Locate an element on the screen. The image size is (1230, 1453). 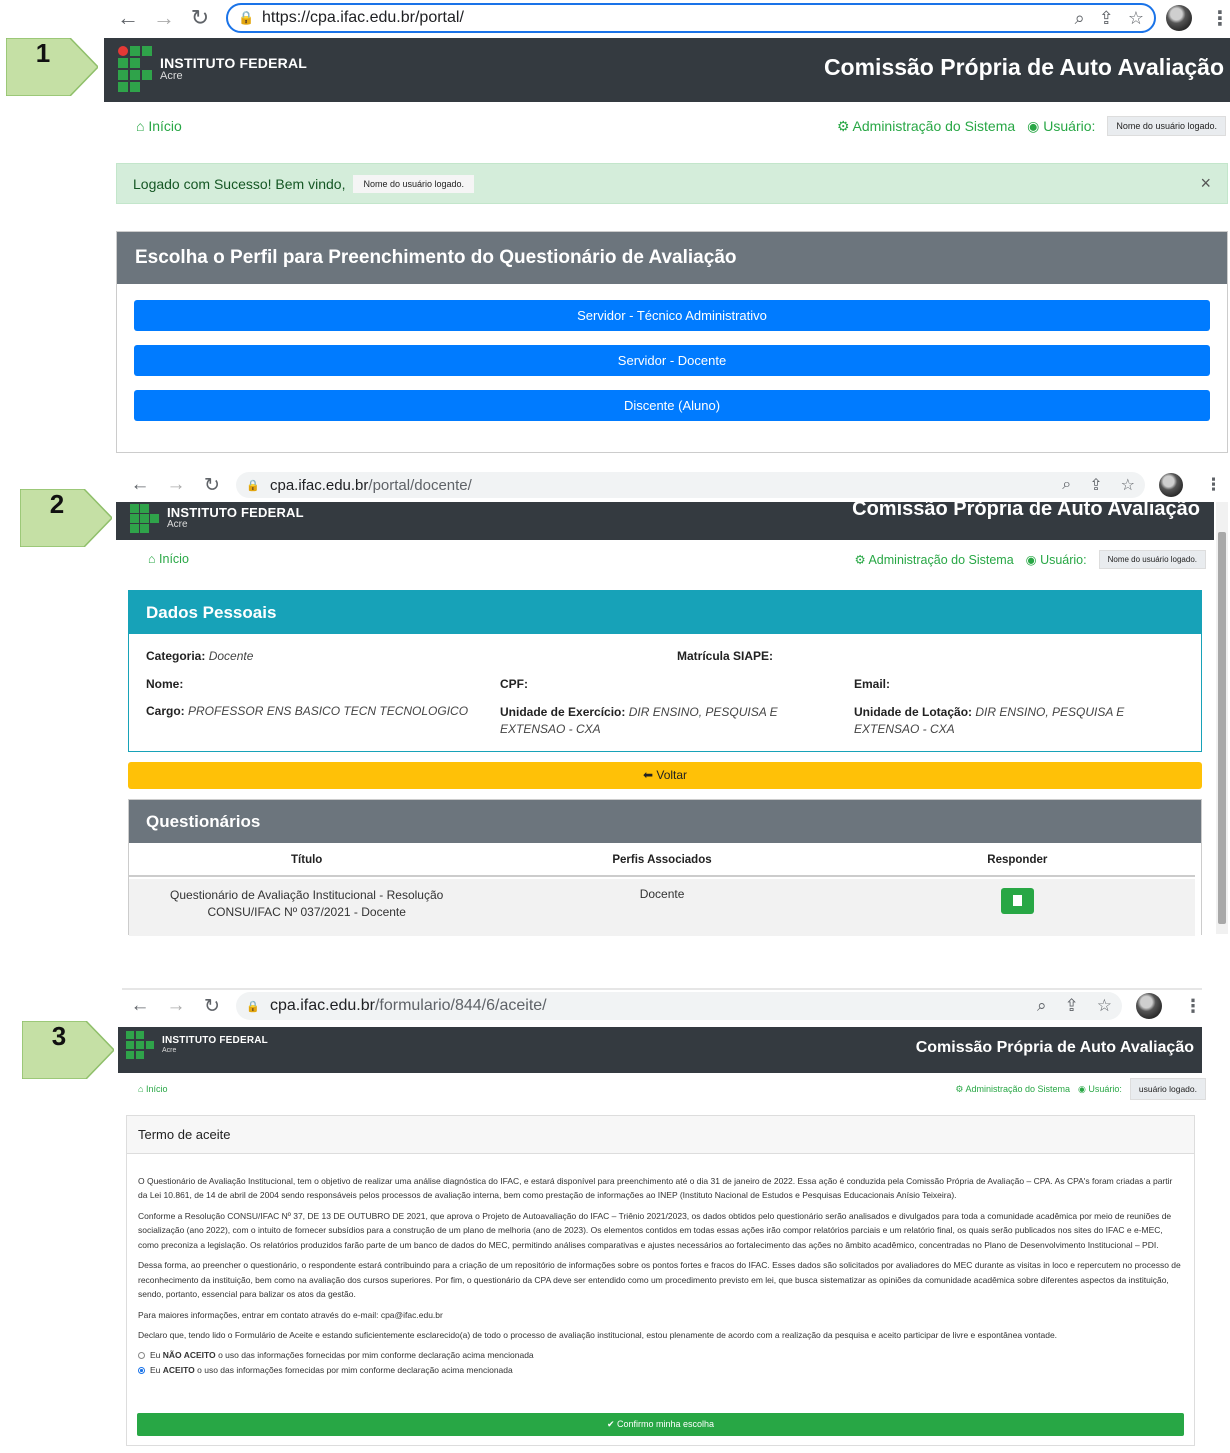
url-text: cpa.ifac.edu.br/formulario/844/6/aceite/ is located at coordinates (408, 1005).